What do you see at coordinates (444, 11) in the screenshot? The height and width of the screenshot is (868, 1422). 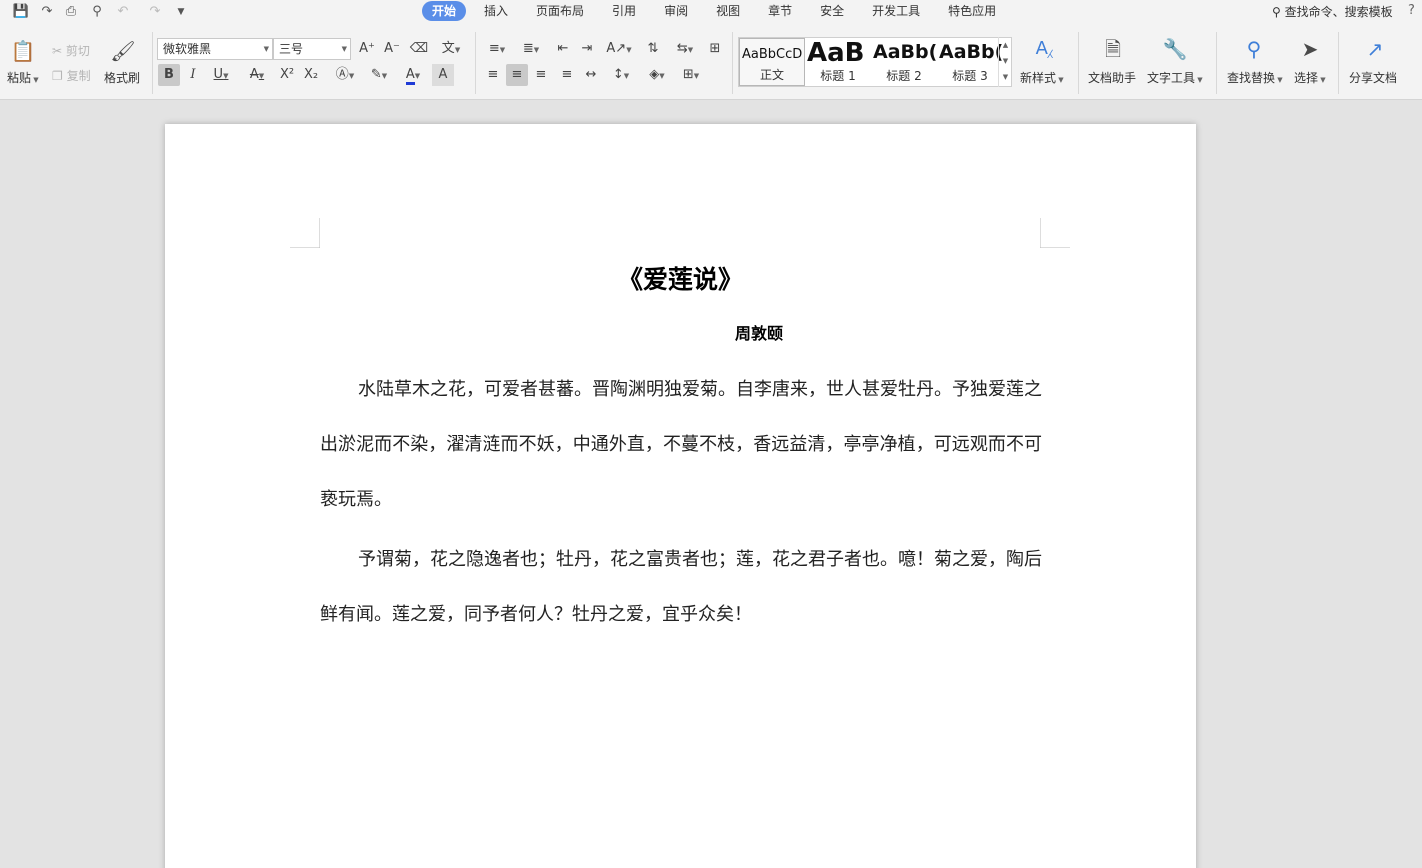 I see `tab-home: 开始` at bounding box center [444, 11].